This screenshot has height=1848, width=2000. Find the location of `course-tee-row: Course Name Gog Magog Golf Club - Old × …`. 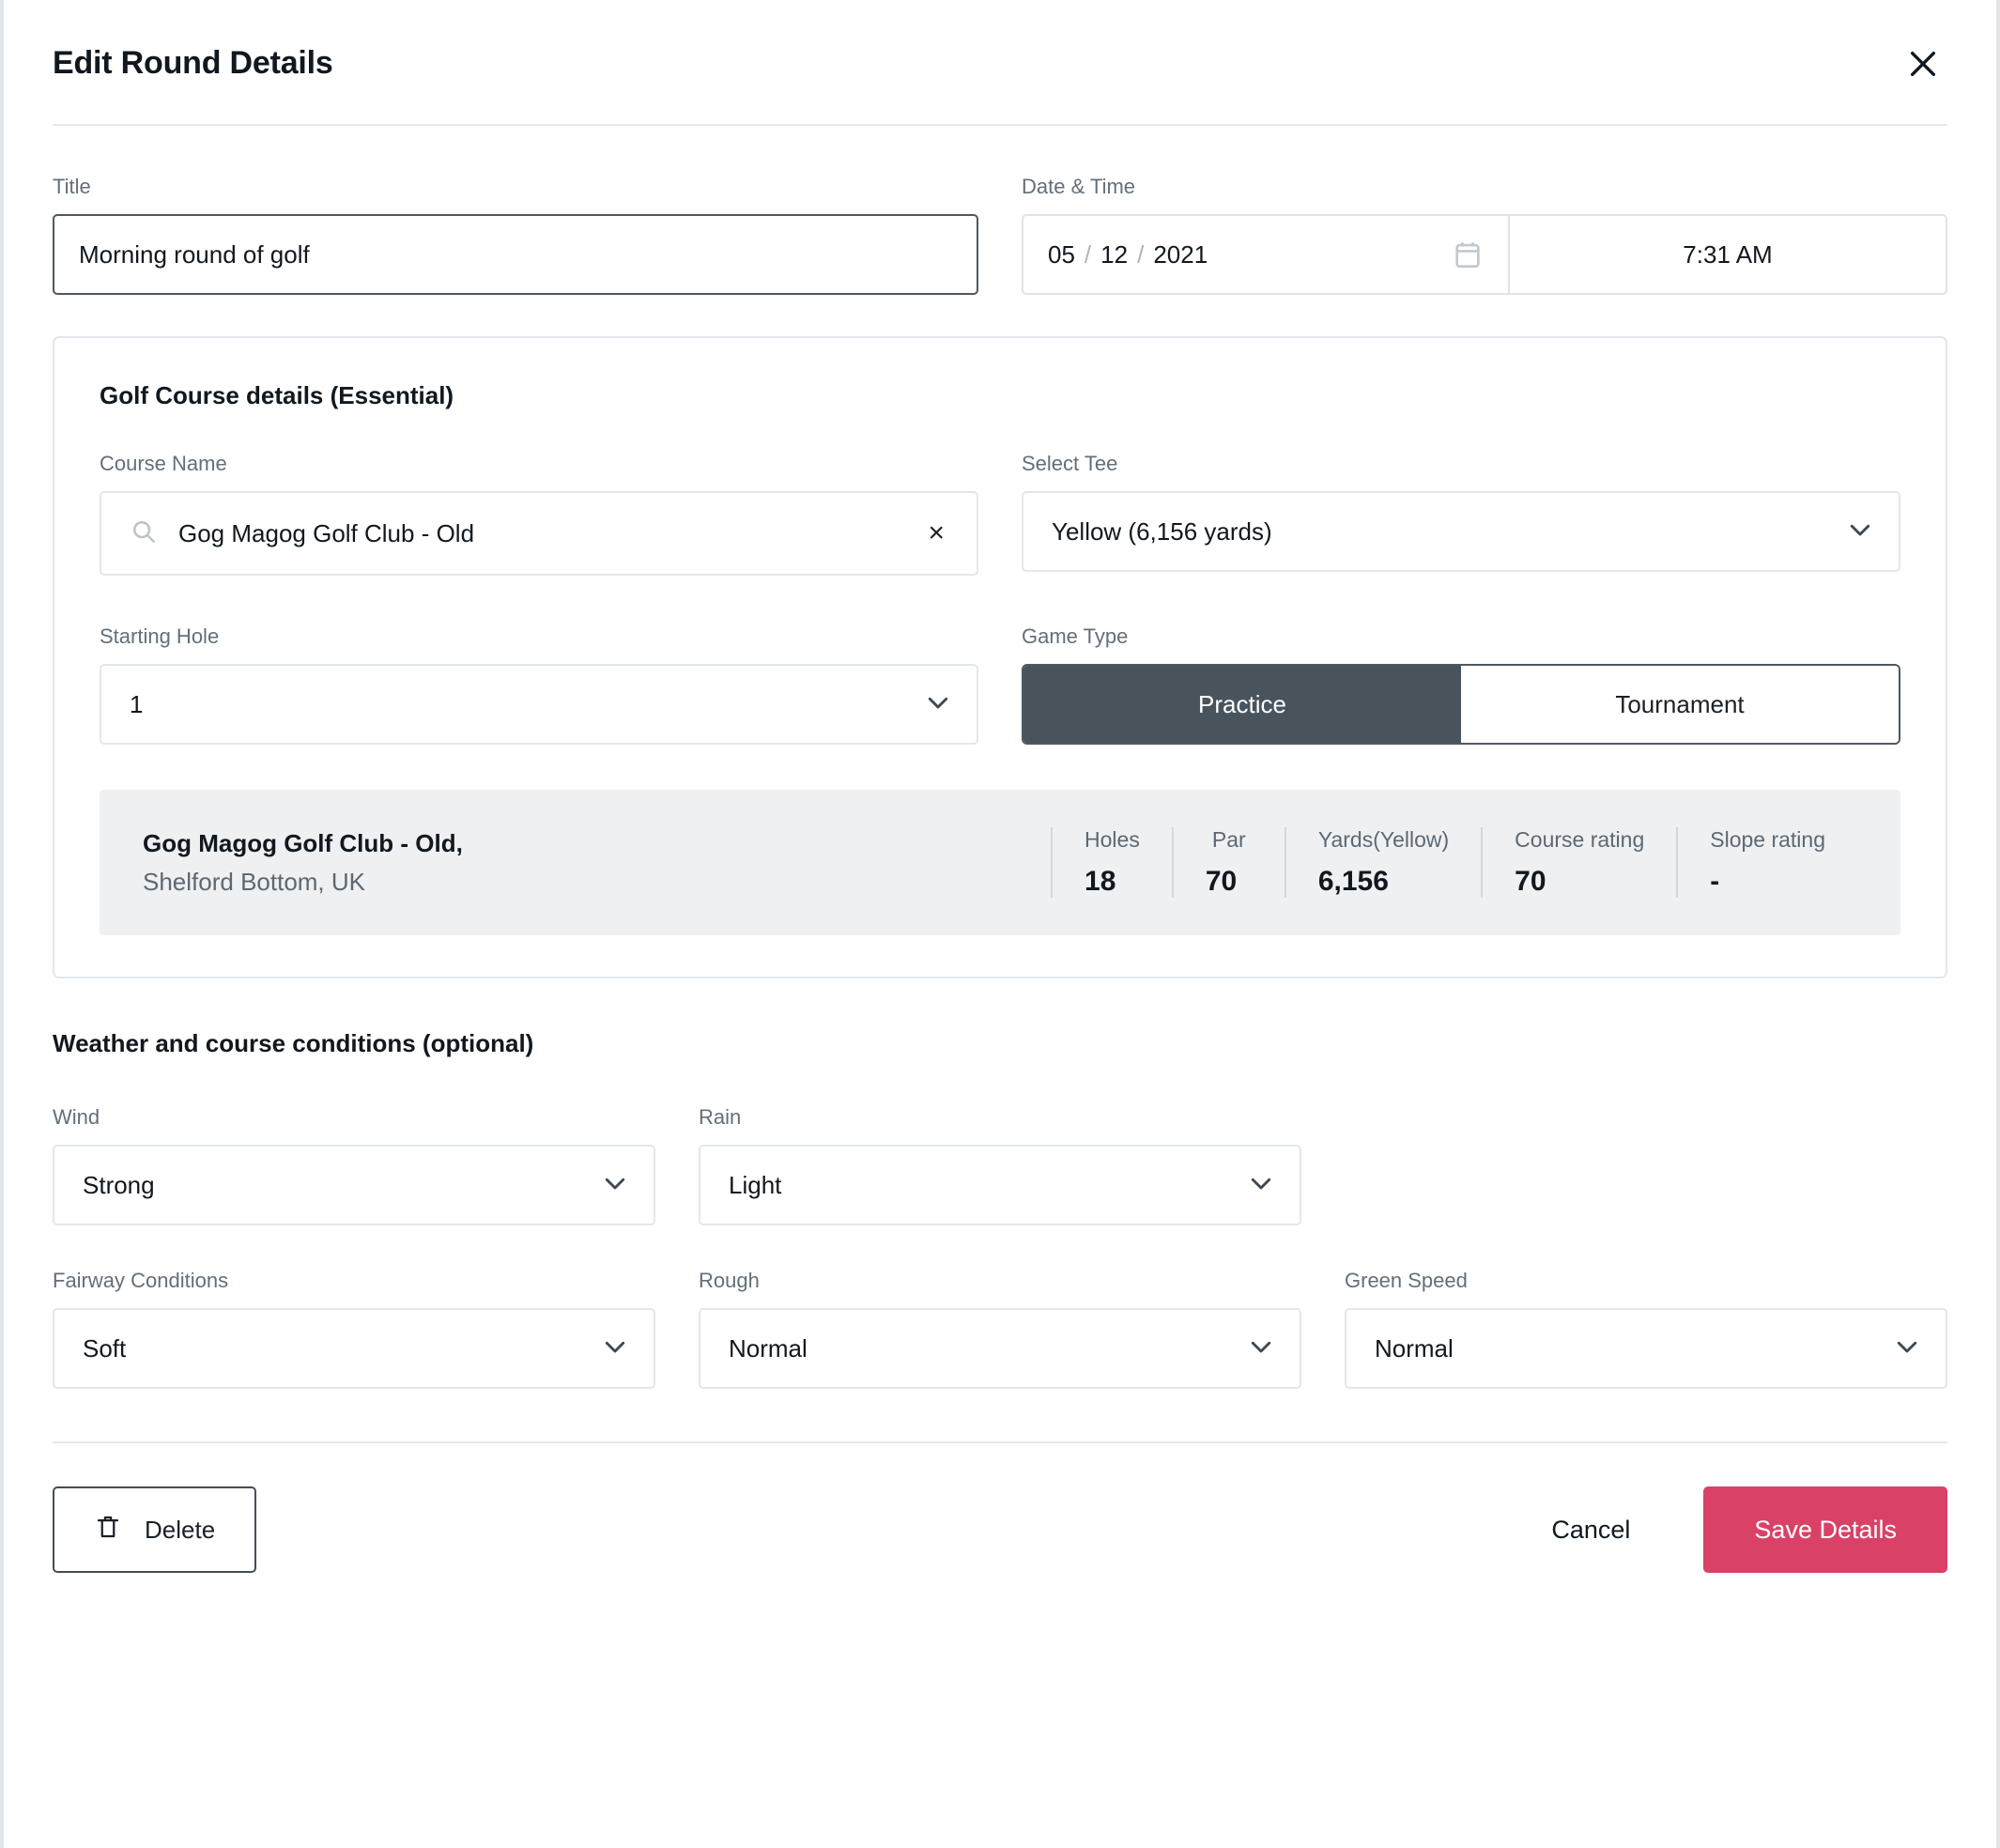

course-tee-row: Course Name Gog Magog Golf Club - Old × … is located at coordinates (1000, 514).